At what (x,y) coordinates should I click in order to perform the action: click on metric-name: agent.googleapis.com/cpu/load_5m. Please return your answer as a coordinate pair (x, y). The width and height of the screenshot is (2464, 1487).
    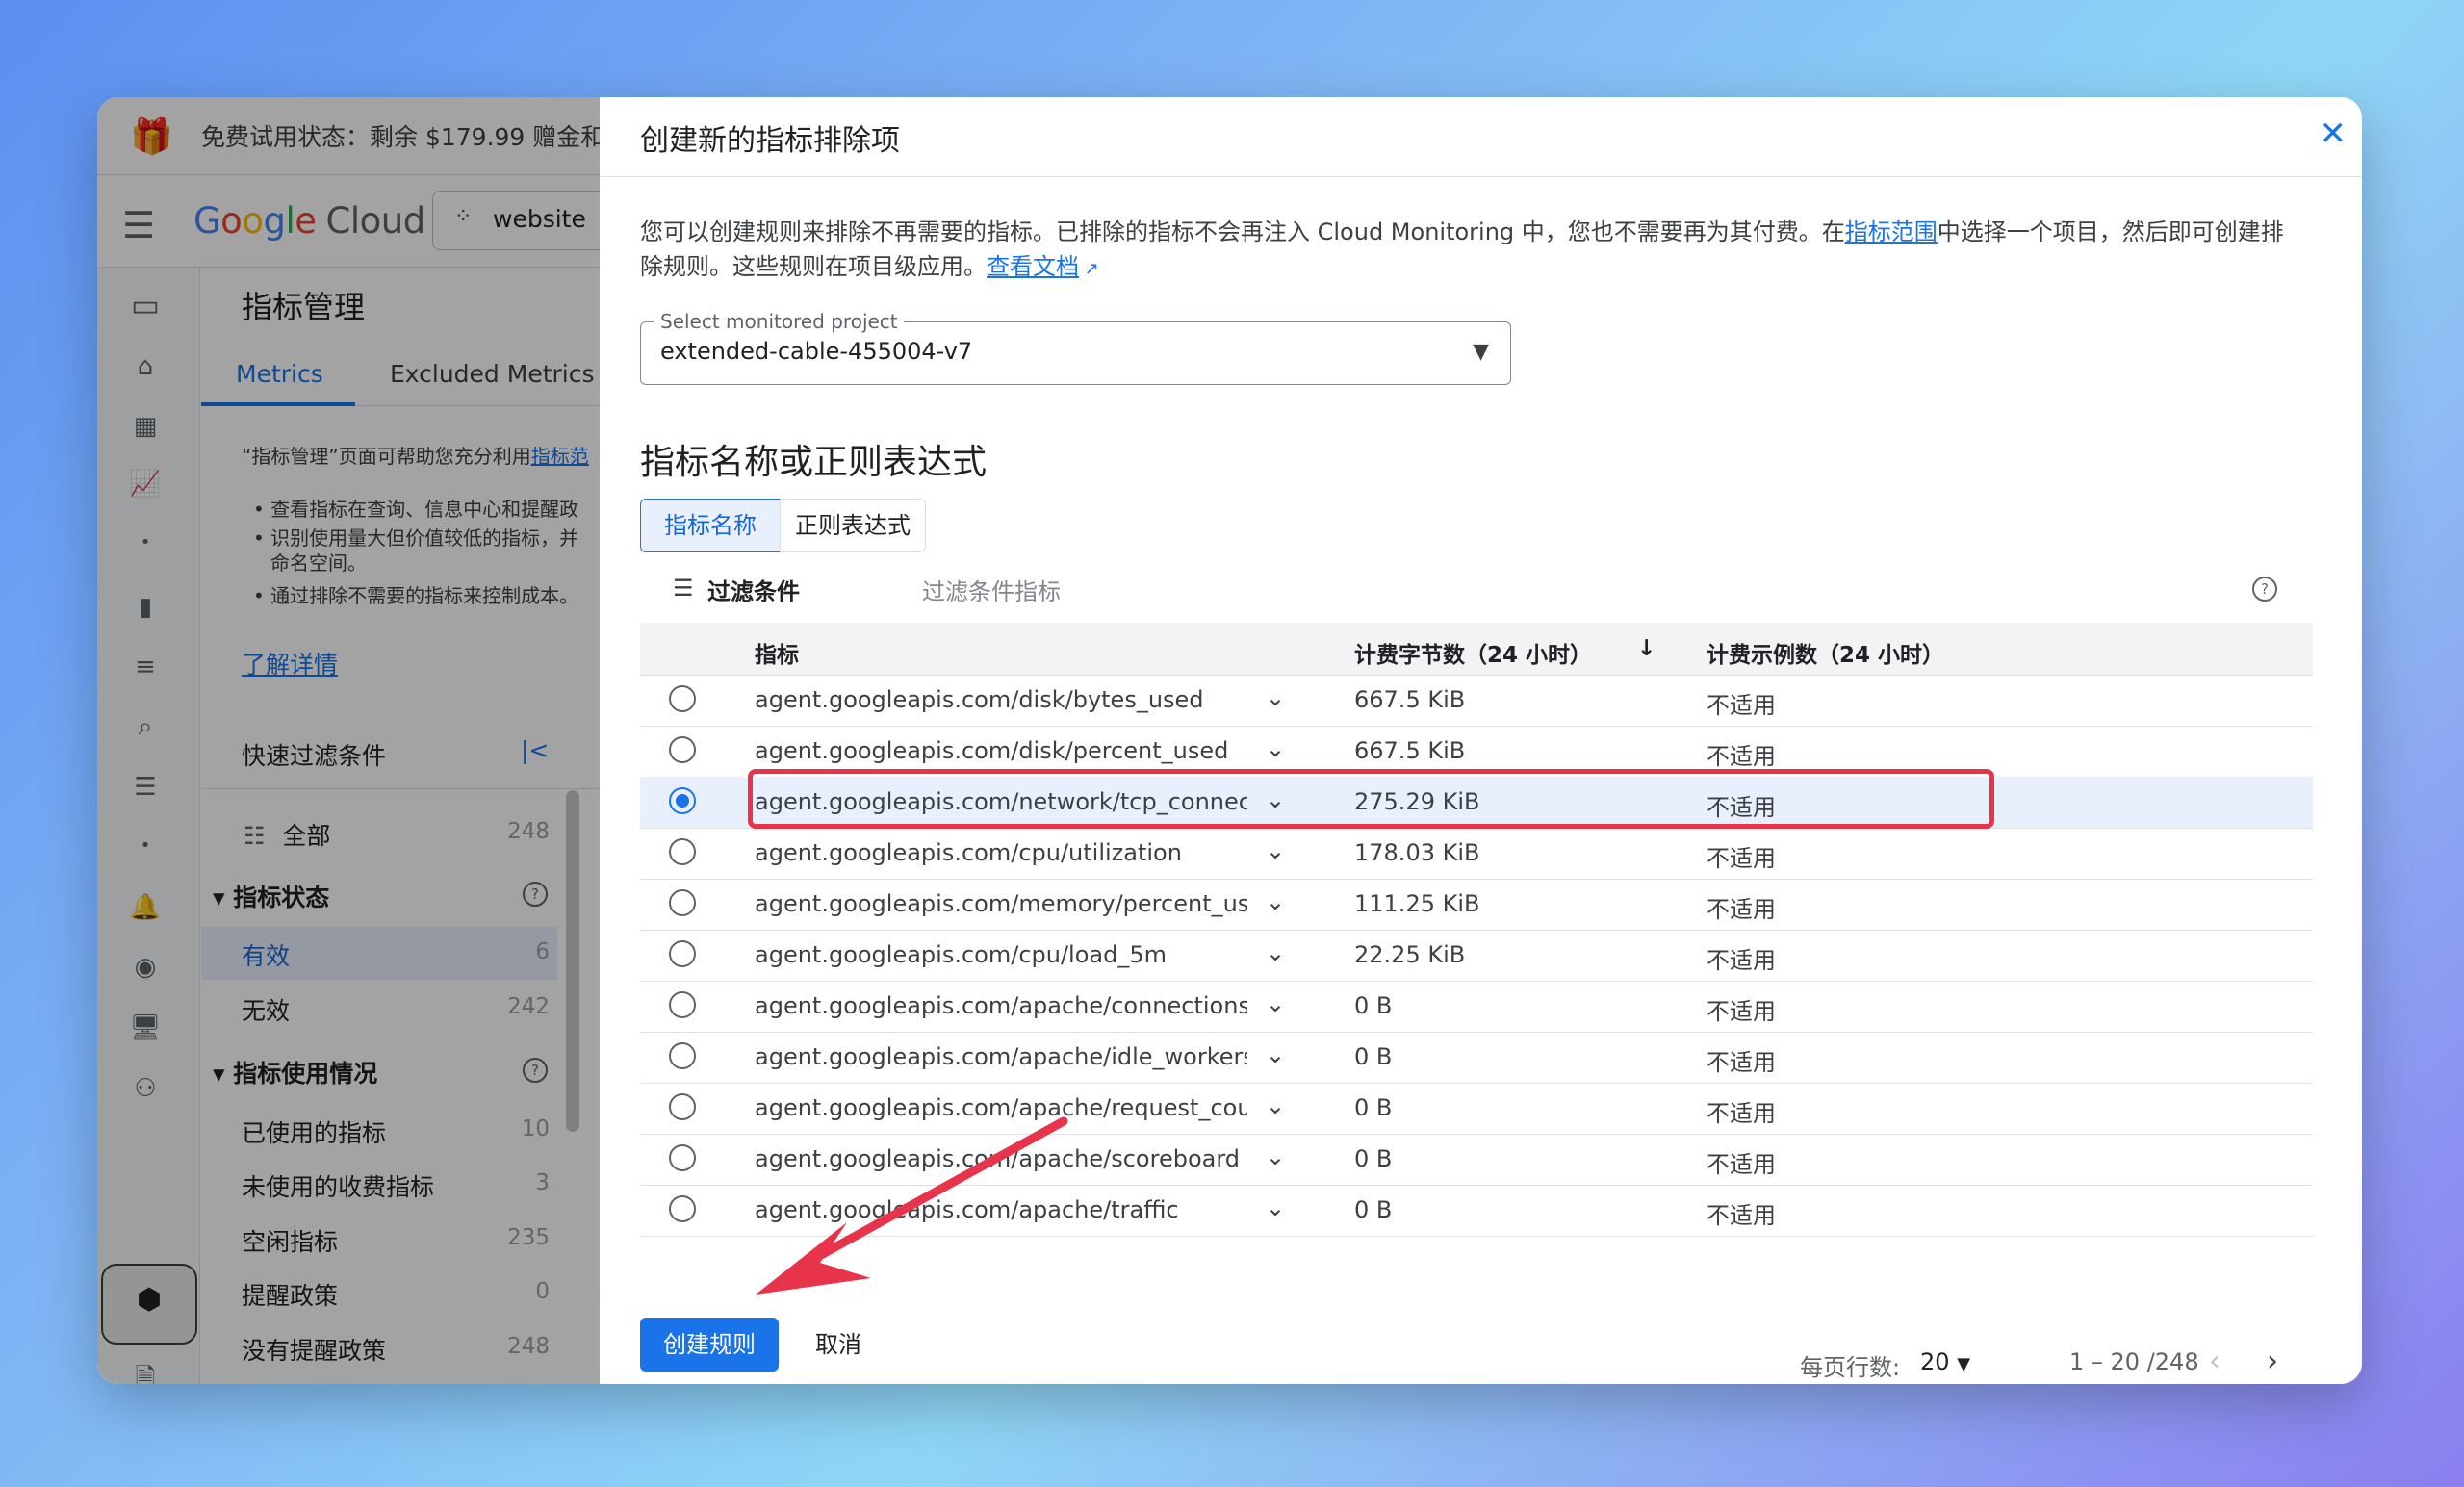
    Looking at the image, I should click on (961, 954).